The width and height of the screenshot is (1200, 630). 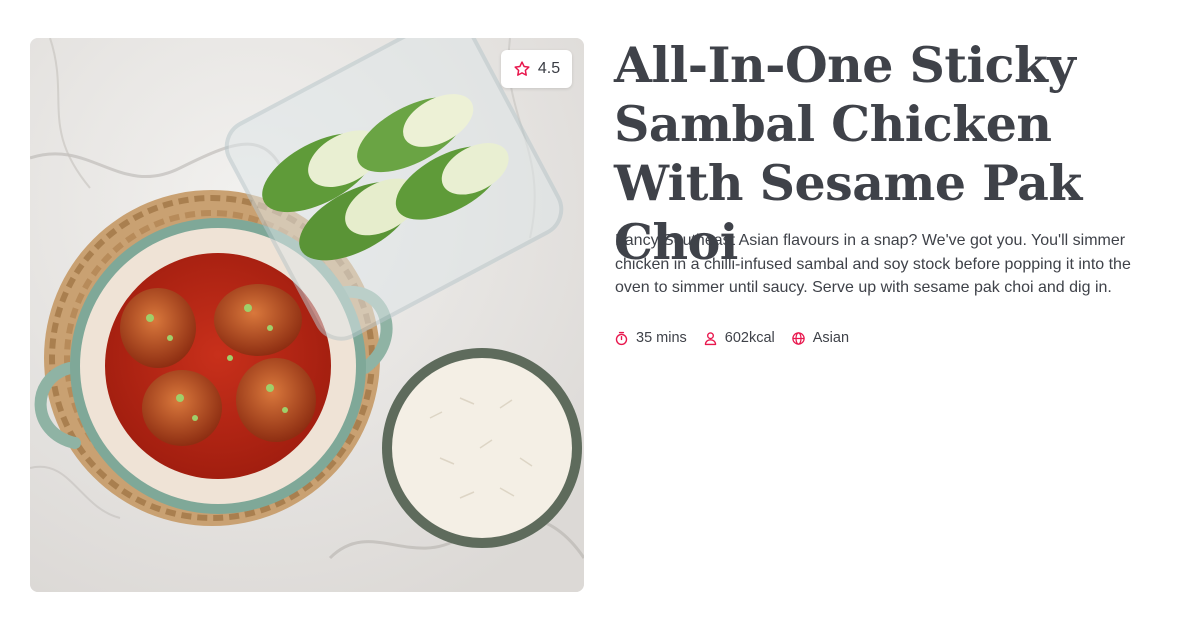 I want to click on globe-icon, so click(x=798, y=338).